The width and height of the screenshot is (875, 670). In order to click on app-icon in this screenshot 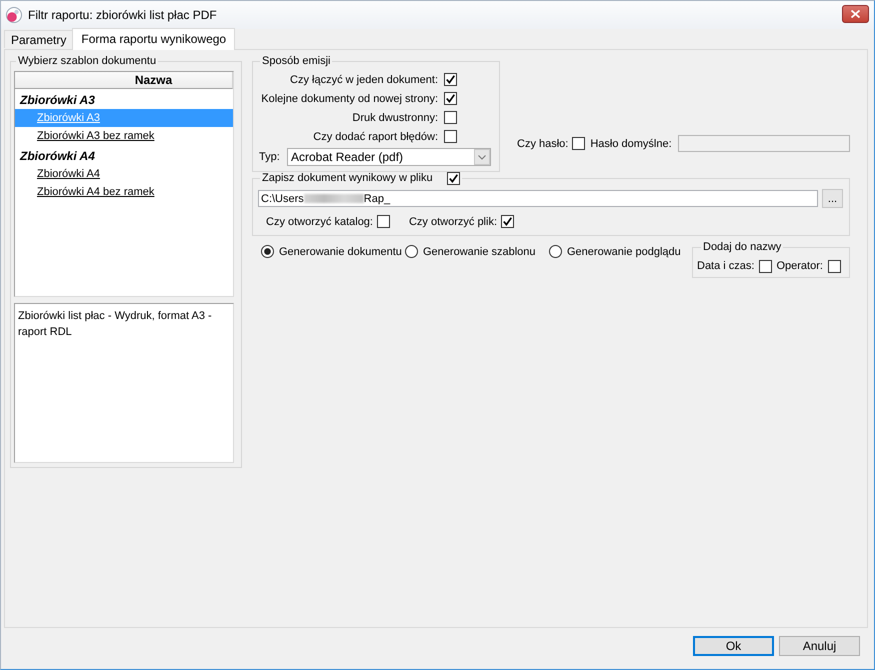, I will do `click(14, 15)`.